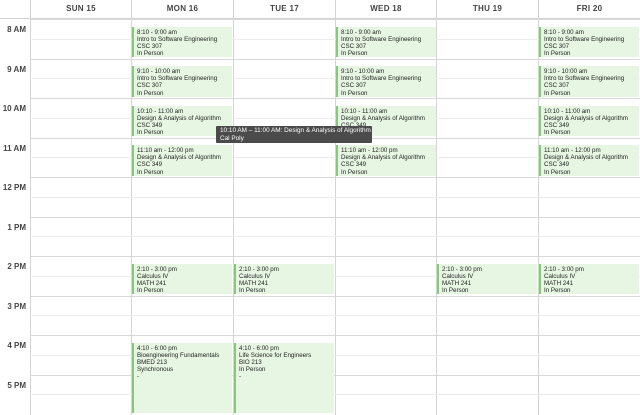 This screenshot has height=415, width=640. I want to click on day-header-sun-15: SUN 15, so click(80, 9).